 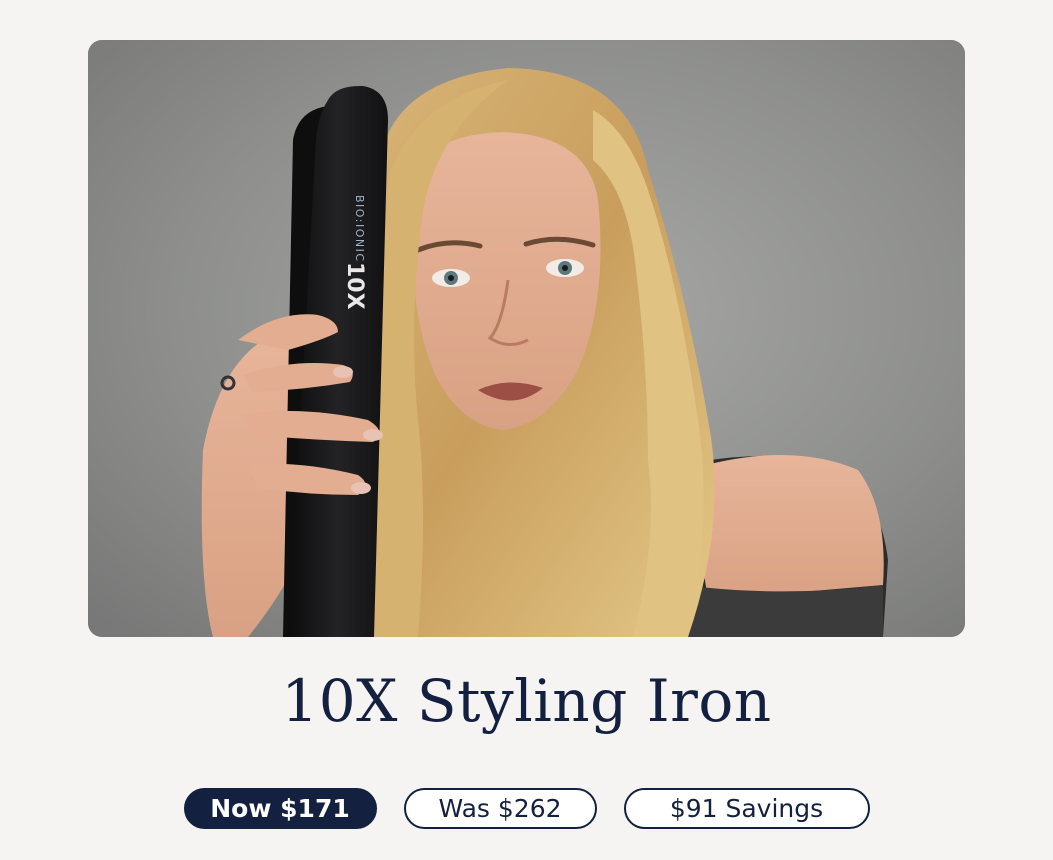 I want to click on svg-text: BIO:IONIC, so click(x=359, y=229).